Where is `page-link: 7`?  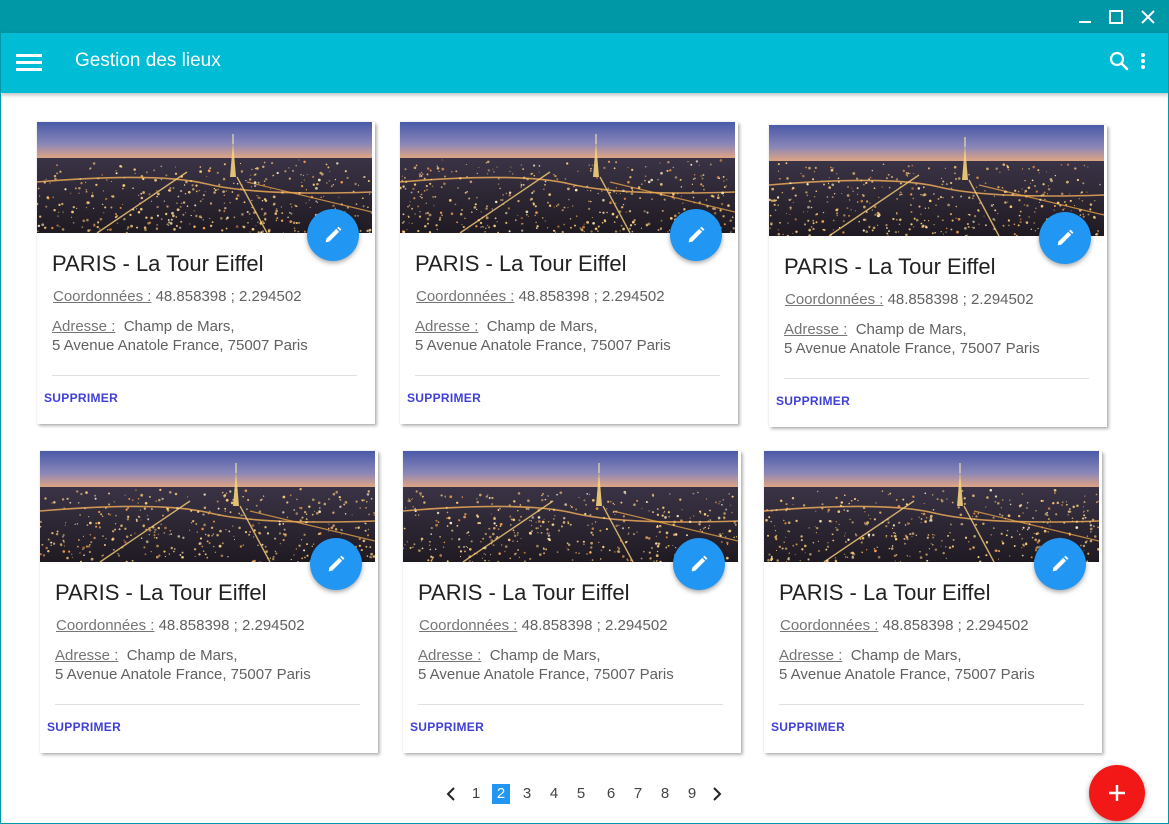
page-link: 7 is located at coordinates (638, 794).